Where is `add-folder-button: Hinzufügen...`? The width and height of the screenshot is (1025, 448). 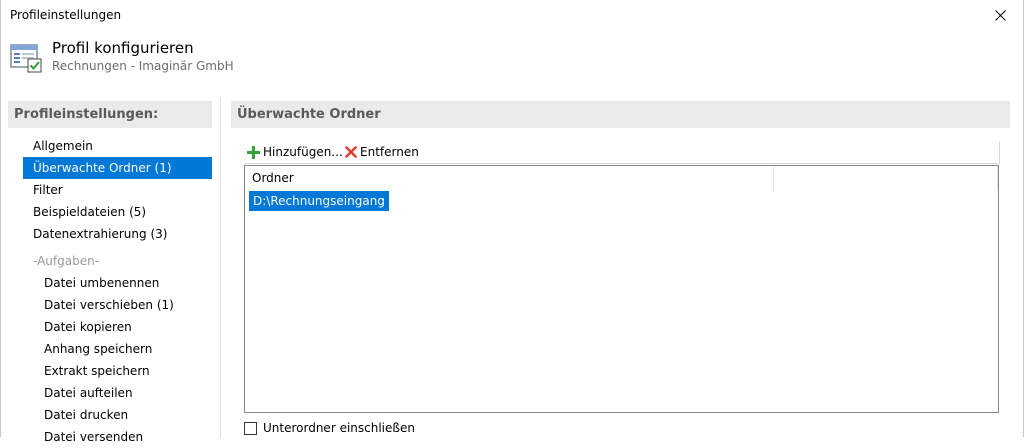
add-folder-button: Hinzufügen... is located at coordinates (295, 152).